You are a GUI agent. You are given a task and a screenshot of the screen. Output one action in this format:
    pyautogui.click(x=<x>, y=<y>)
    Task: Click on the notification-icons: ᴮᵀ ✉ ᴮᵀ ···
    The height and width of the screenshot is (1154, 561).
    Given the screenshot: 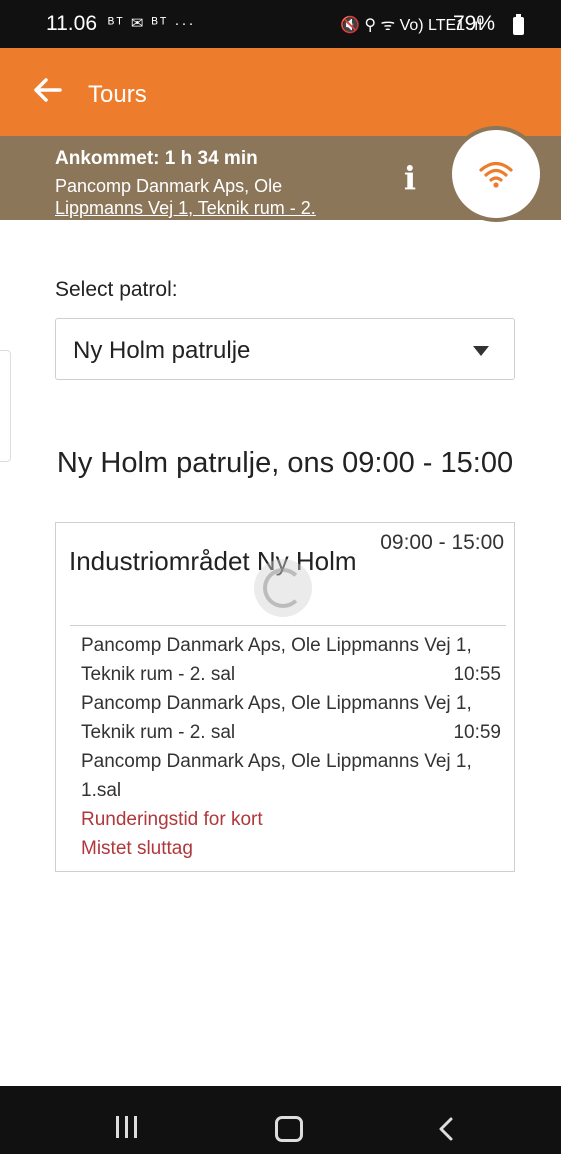 What is the action you would take?
    pyautogui.click(x=152, y=23)
    